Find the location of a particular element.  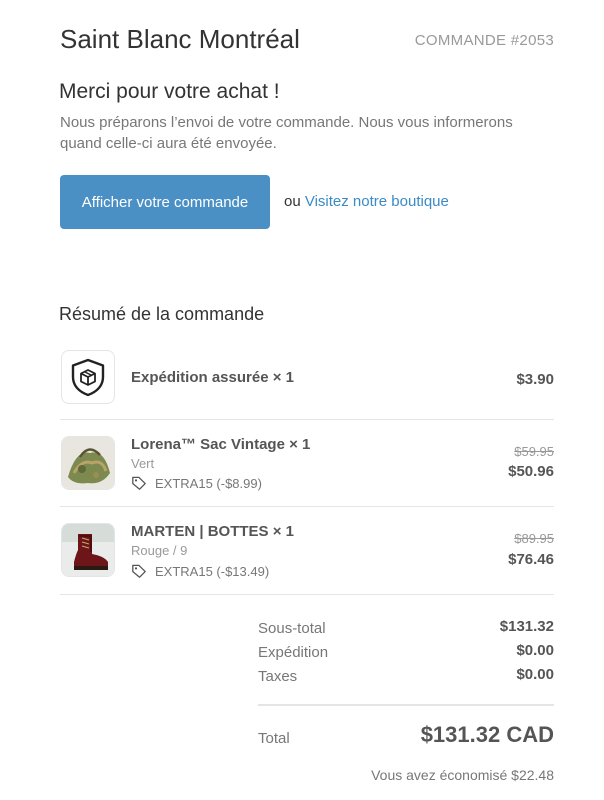

item-price: $76.46 is located at coordinates (531, 559).